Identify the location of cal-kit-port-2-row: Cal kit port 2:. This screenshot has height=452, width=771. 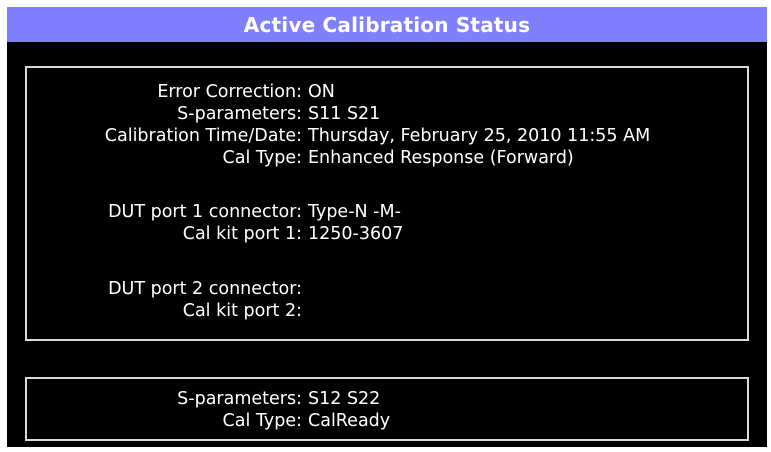
(387, 311).